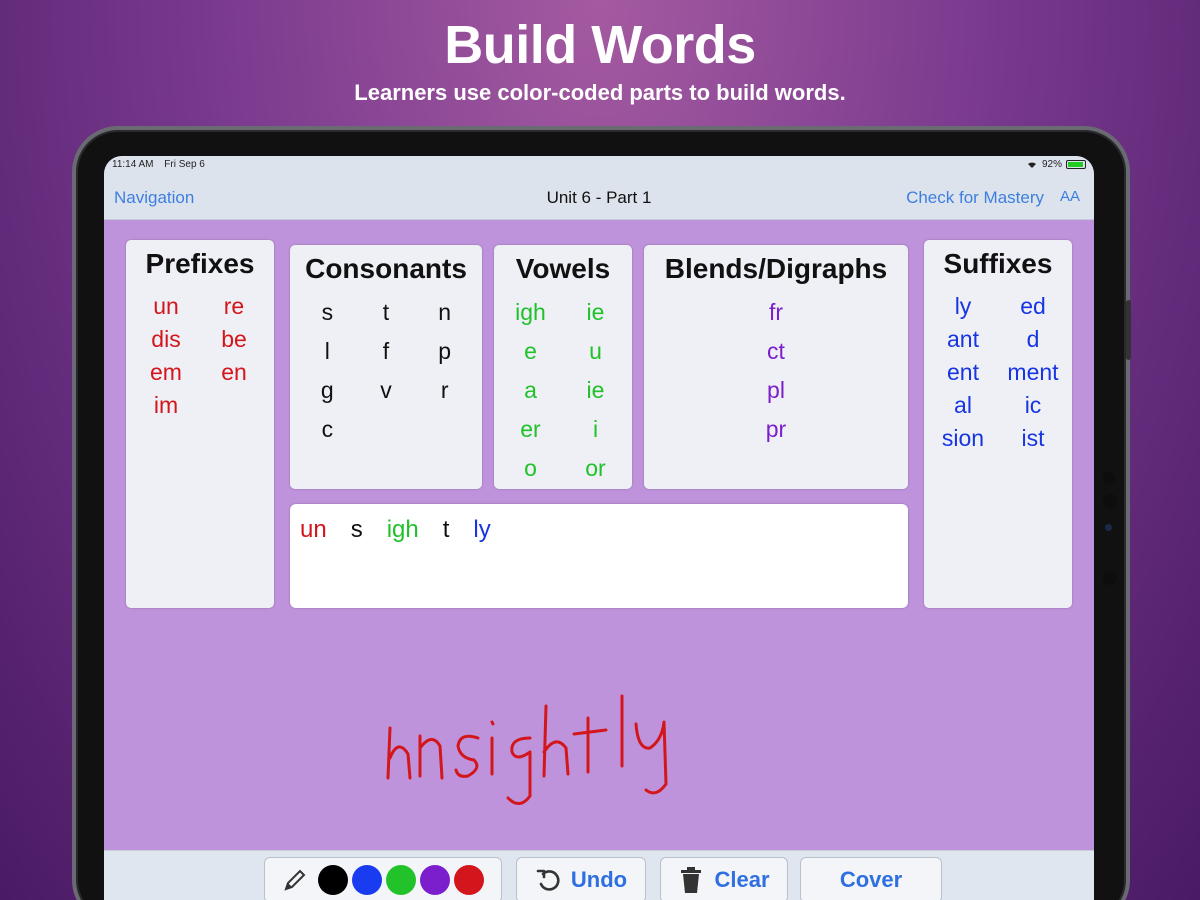  I want to click on consonant-tile: r, so click(444, 390).